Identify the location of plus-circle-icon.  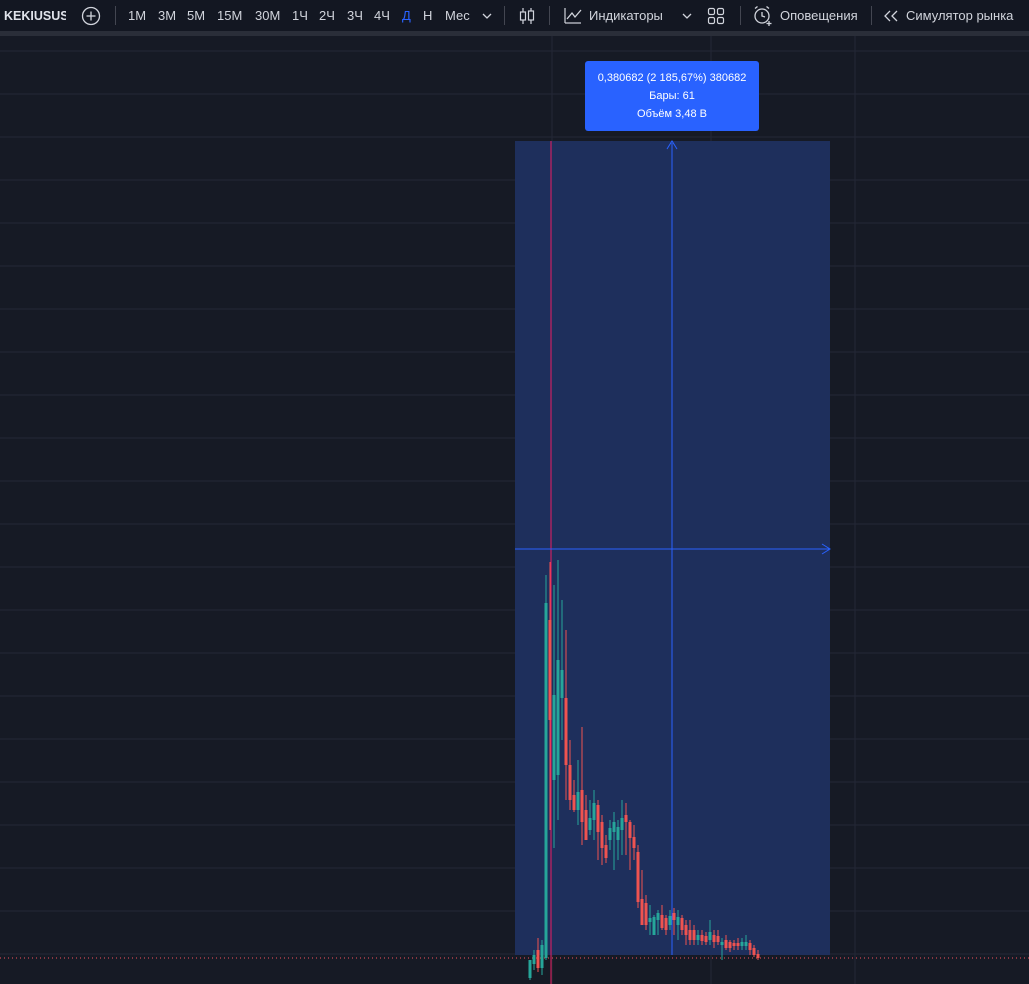
(91, 15).